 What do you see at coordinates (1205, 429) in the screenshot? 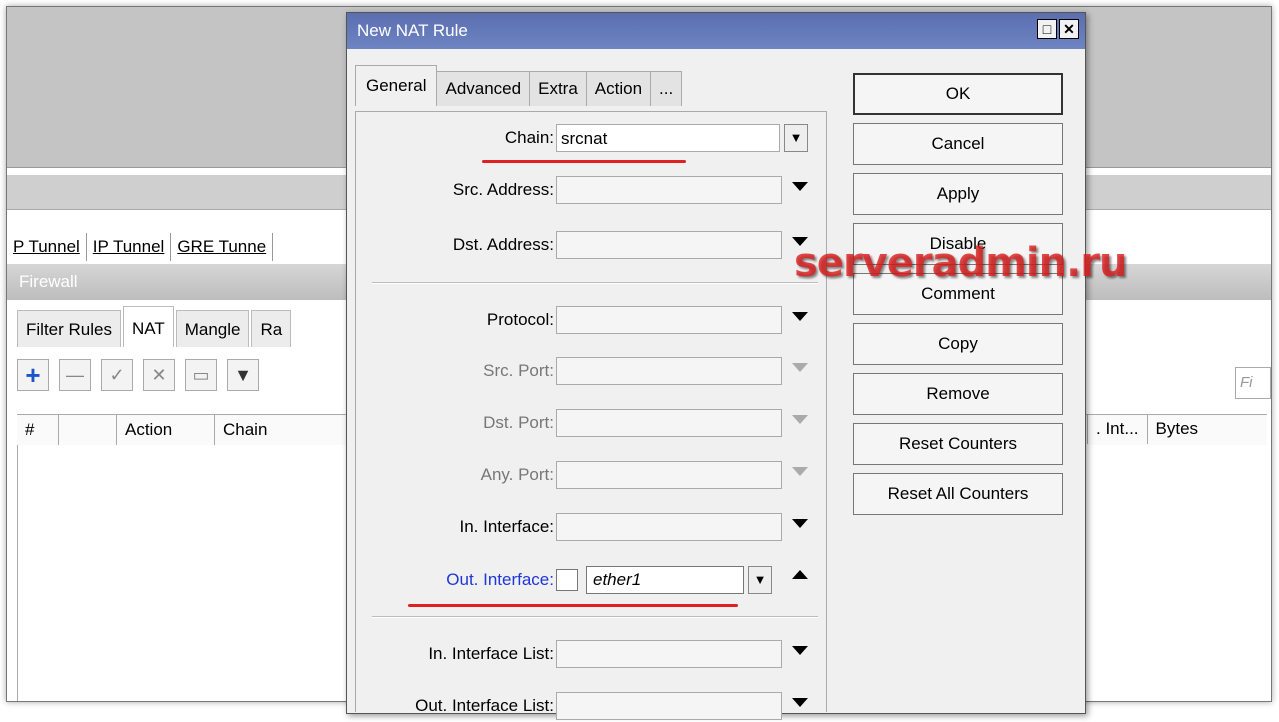
I see `column-bytes: Bytes` at bounding box center [1205, 429].